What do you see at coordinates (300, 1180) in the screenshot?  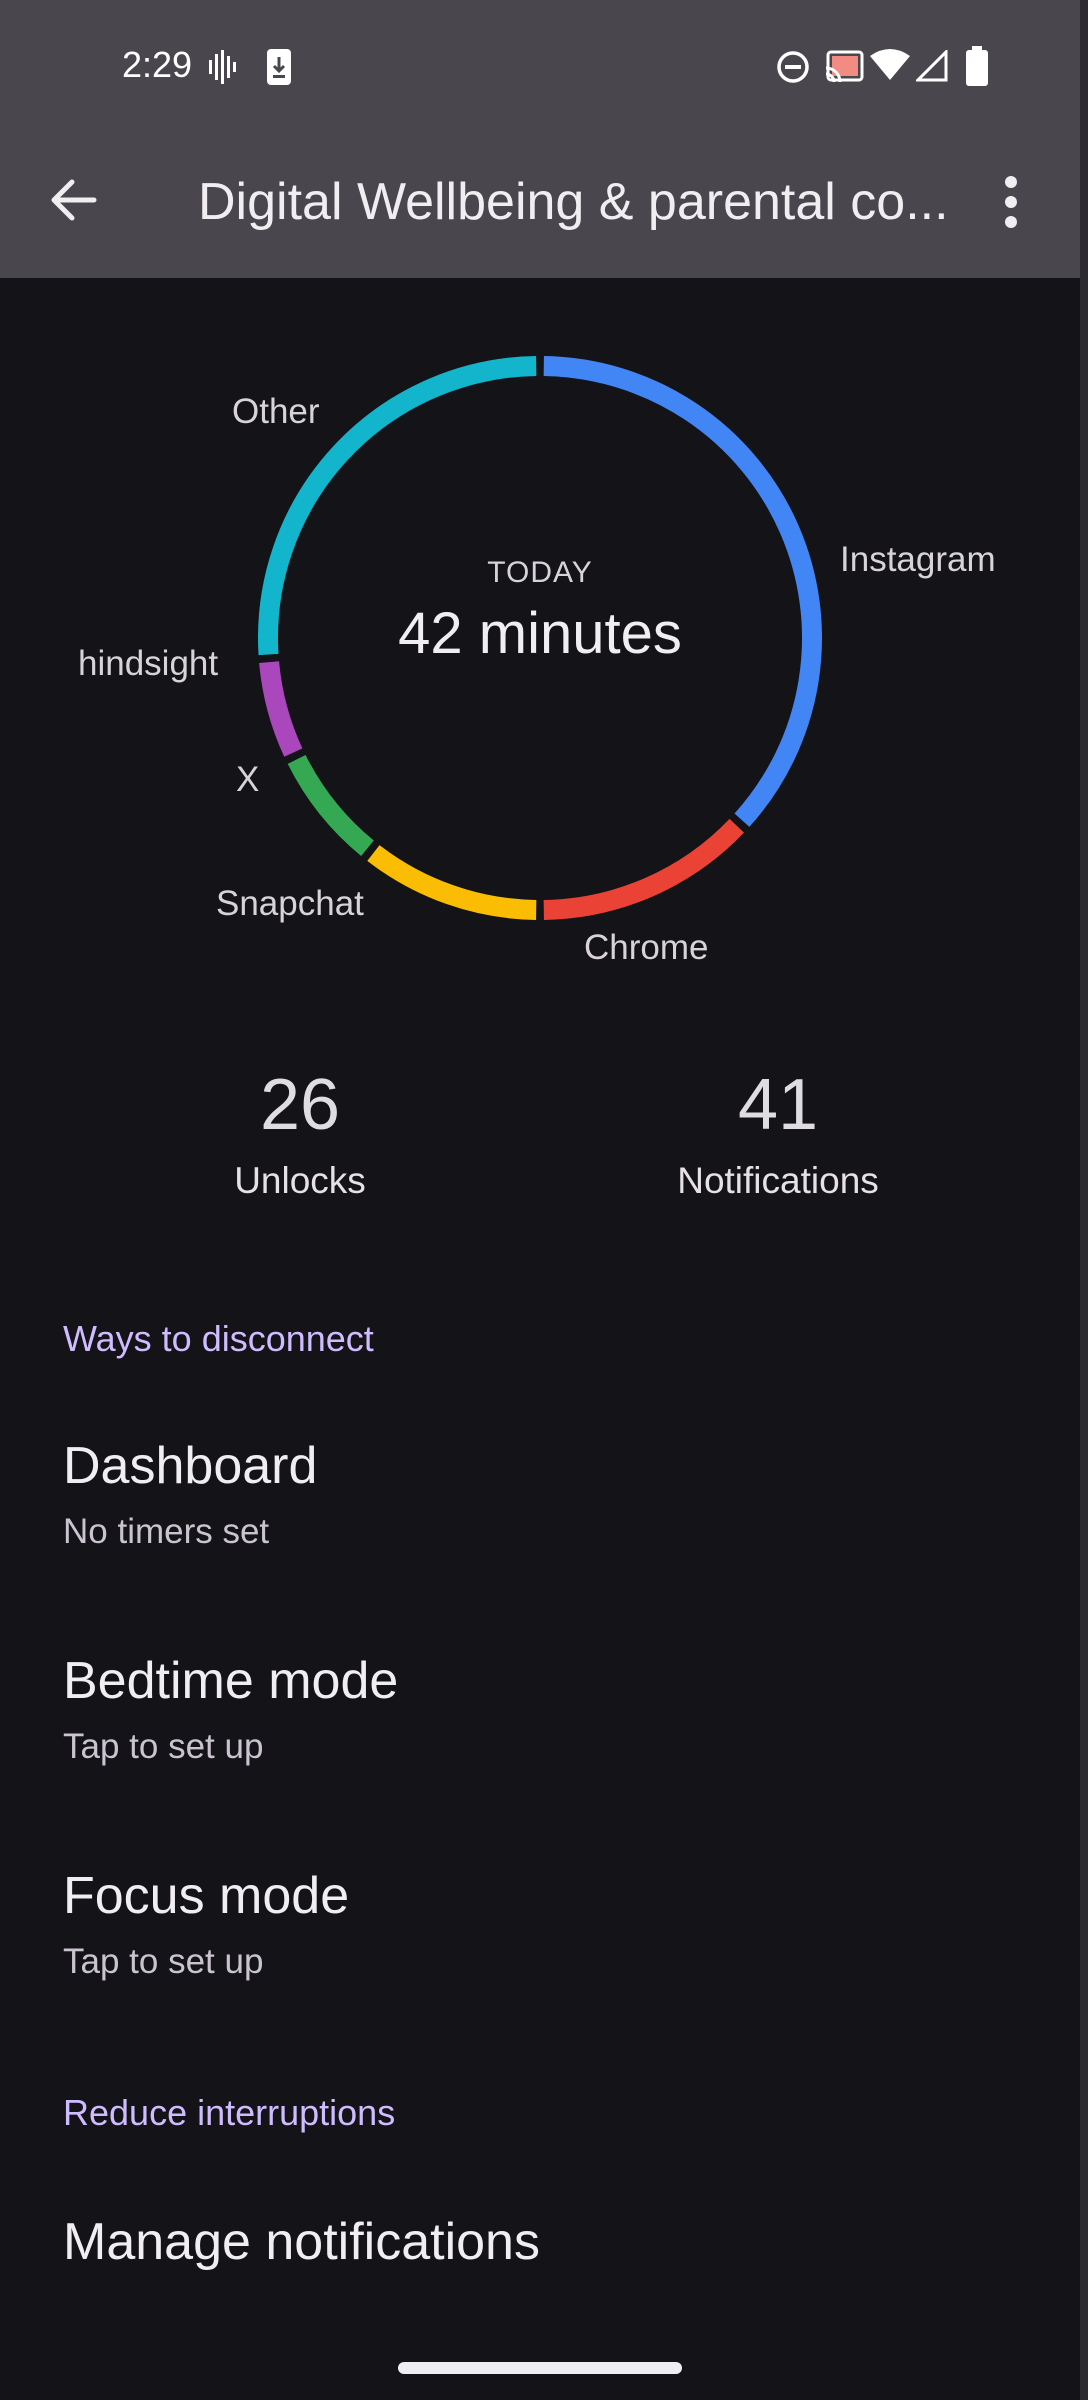 I see `unlocks-label: Unlocks` at bounding box center [300, 1180].